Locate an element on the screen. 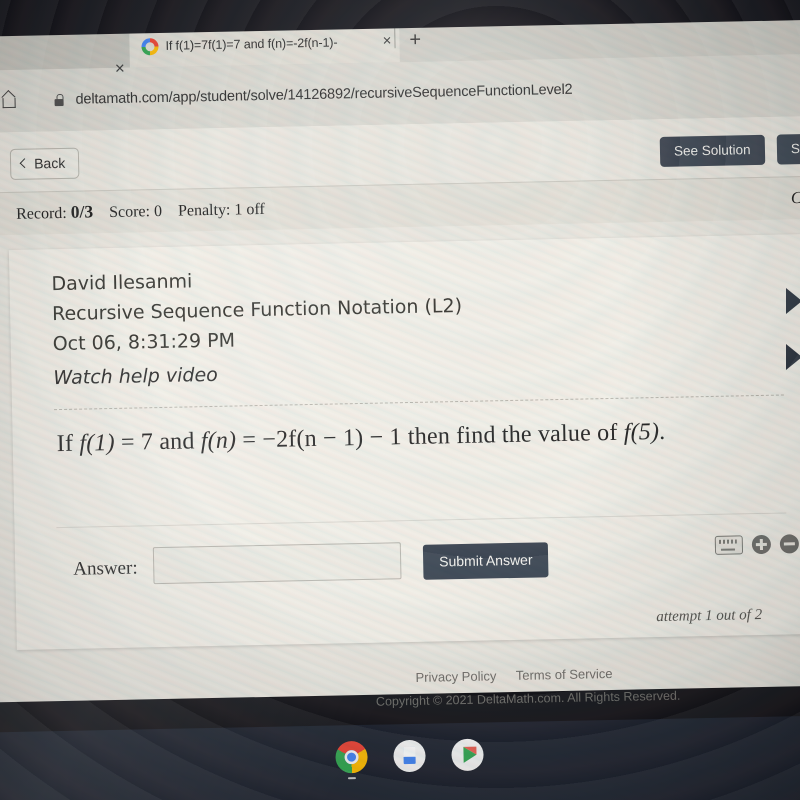 The image size is (800, 800). chromeos-shelf is located at coordinates (400, 757).